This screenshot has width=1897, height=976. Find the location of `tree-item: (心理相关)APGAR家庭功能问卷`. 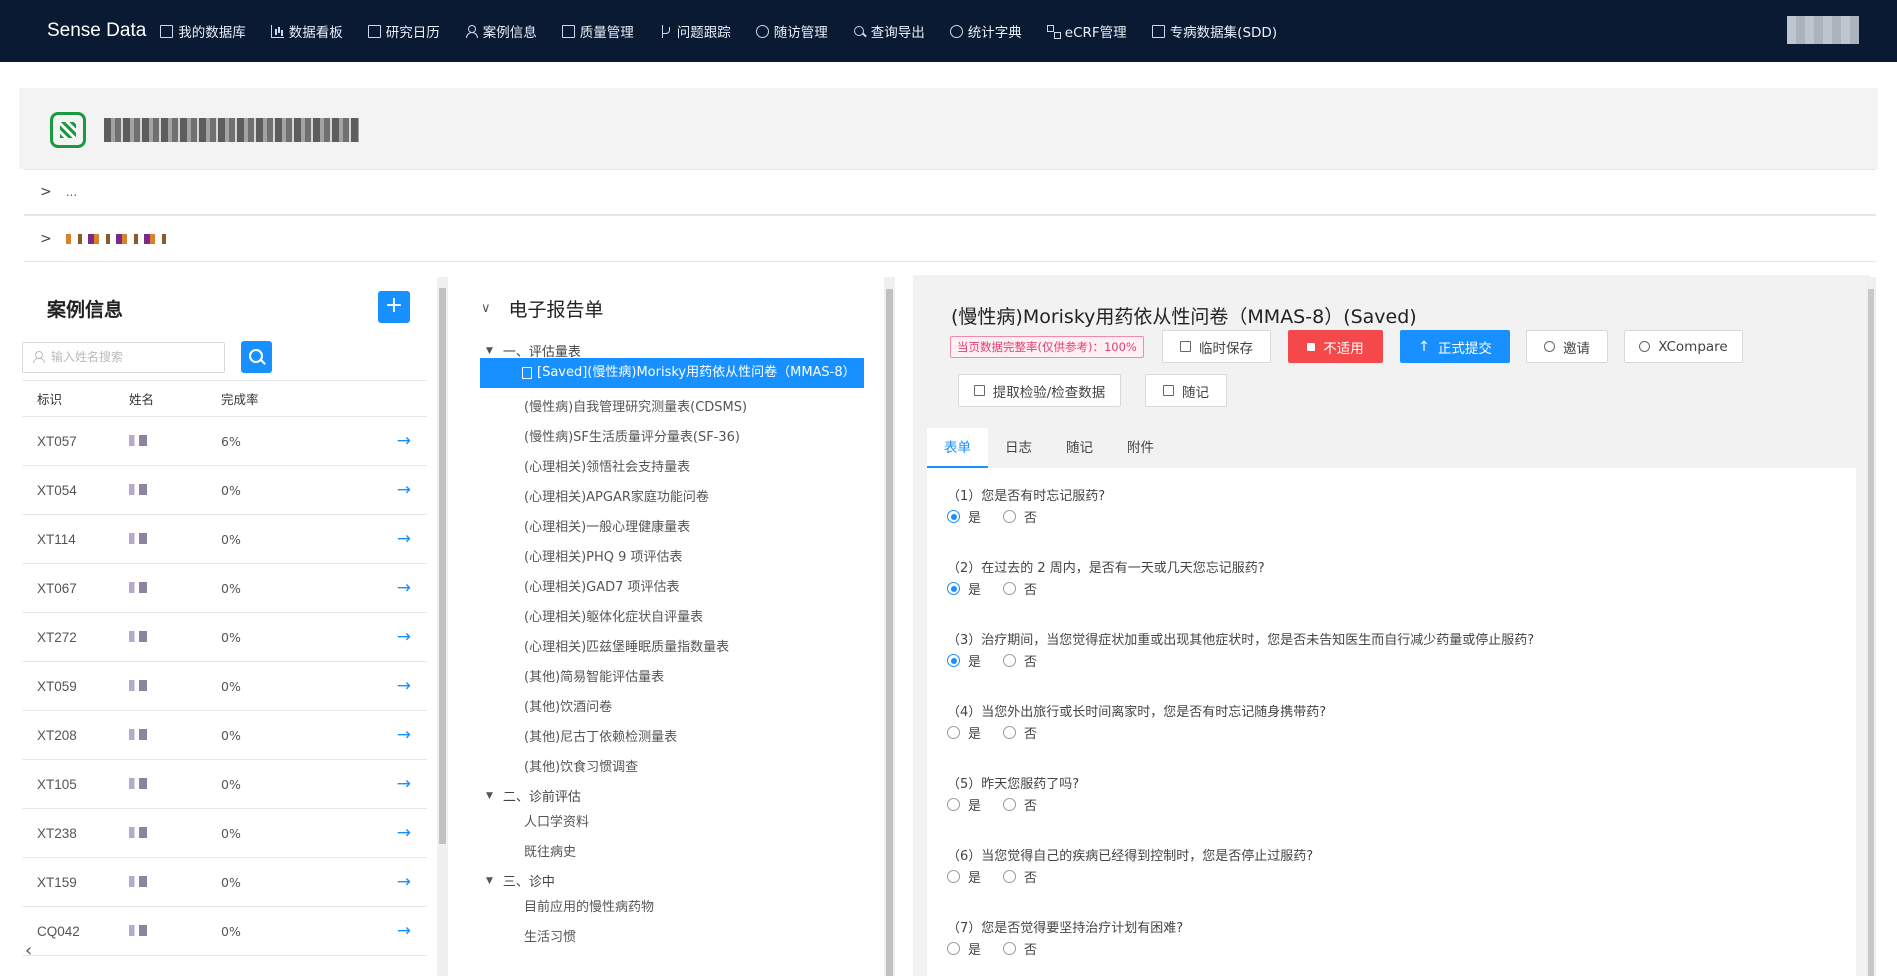

tree-item: (心理相关)APGAR家庭功能问卷 is located at coordinates (616, 495).